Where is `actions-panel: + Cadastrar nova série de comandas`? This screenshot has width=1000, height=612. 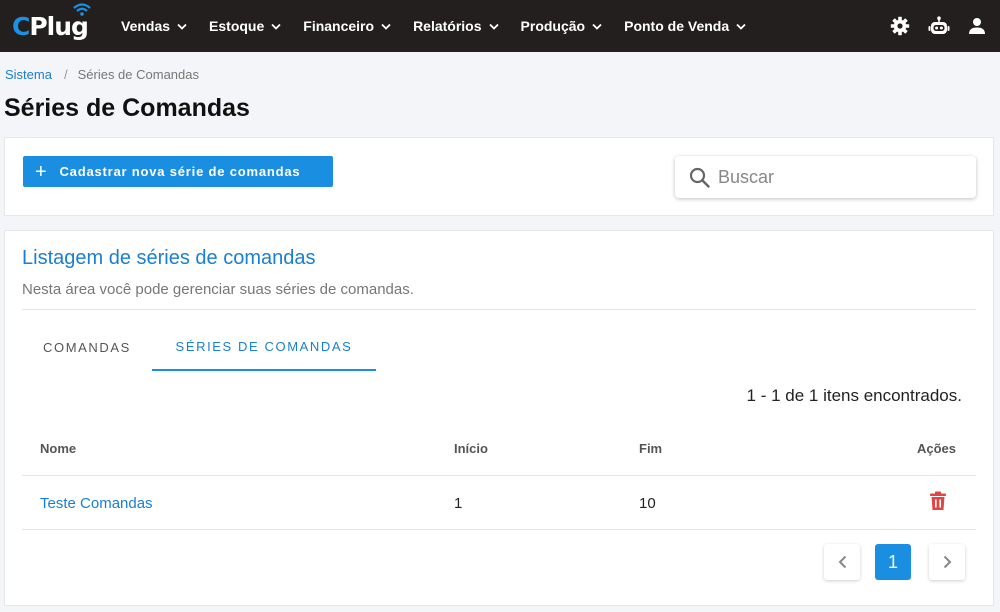 actions-panel: + Cadastrar nova série de comandas is located at coordinates (499, 176).